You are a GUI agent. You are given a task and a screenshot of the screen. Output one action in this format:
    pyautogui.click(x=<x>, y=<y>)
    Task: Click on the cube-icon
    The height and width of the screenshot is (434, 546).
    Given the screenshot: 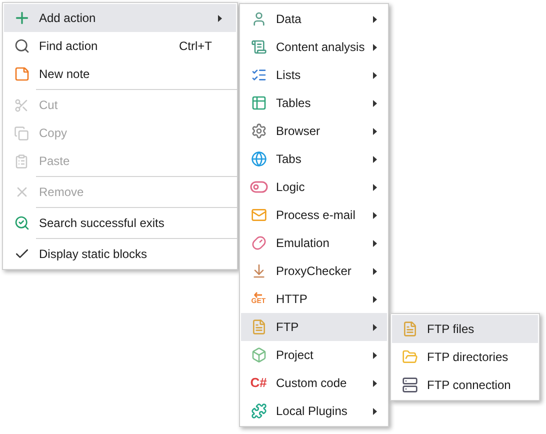 What is the action you would take?
    pyautogui.click(x=258, y=355)
    